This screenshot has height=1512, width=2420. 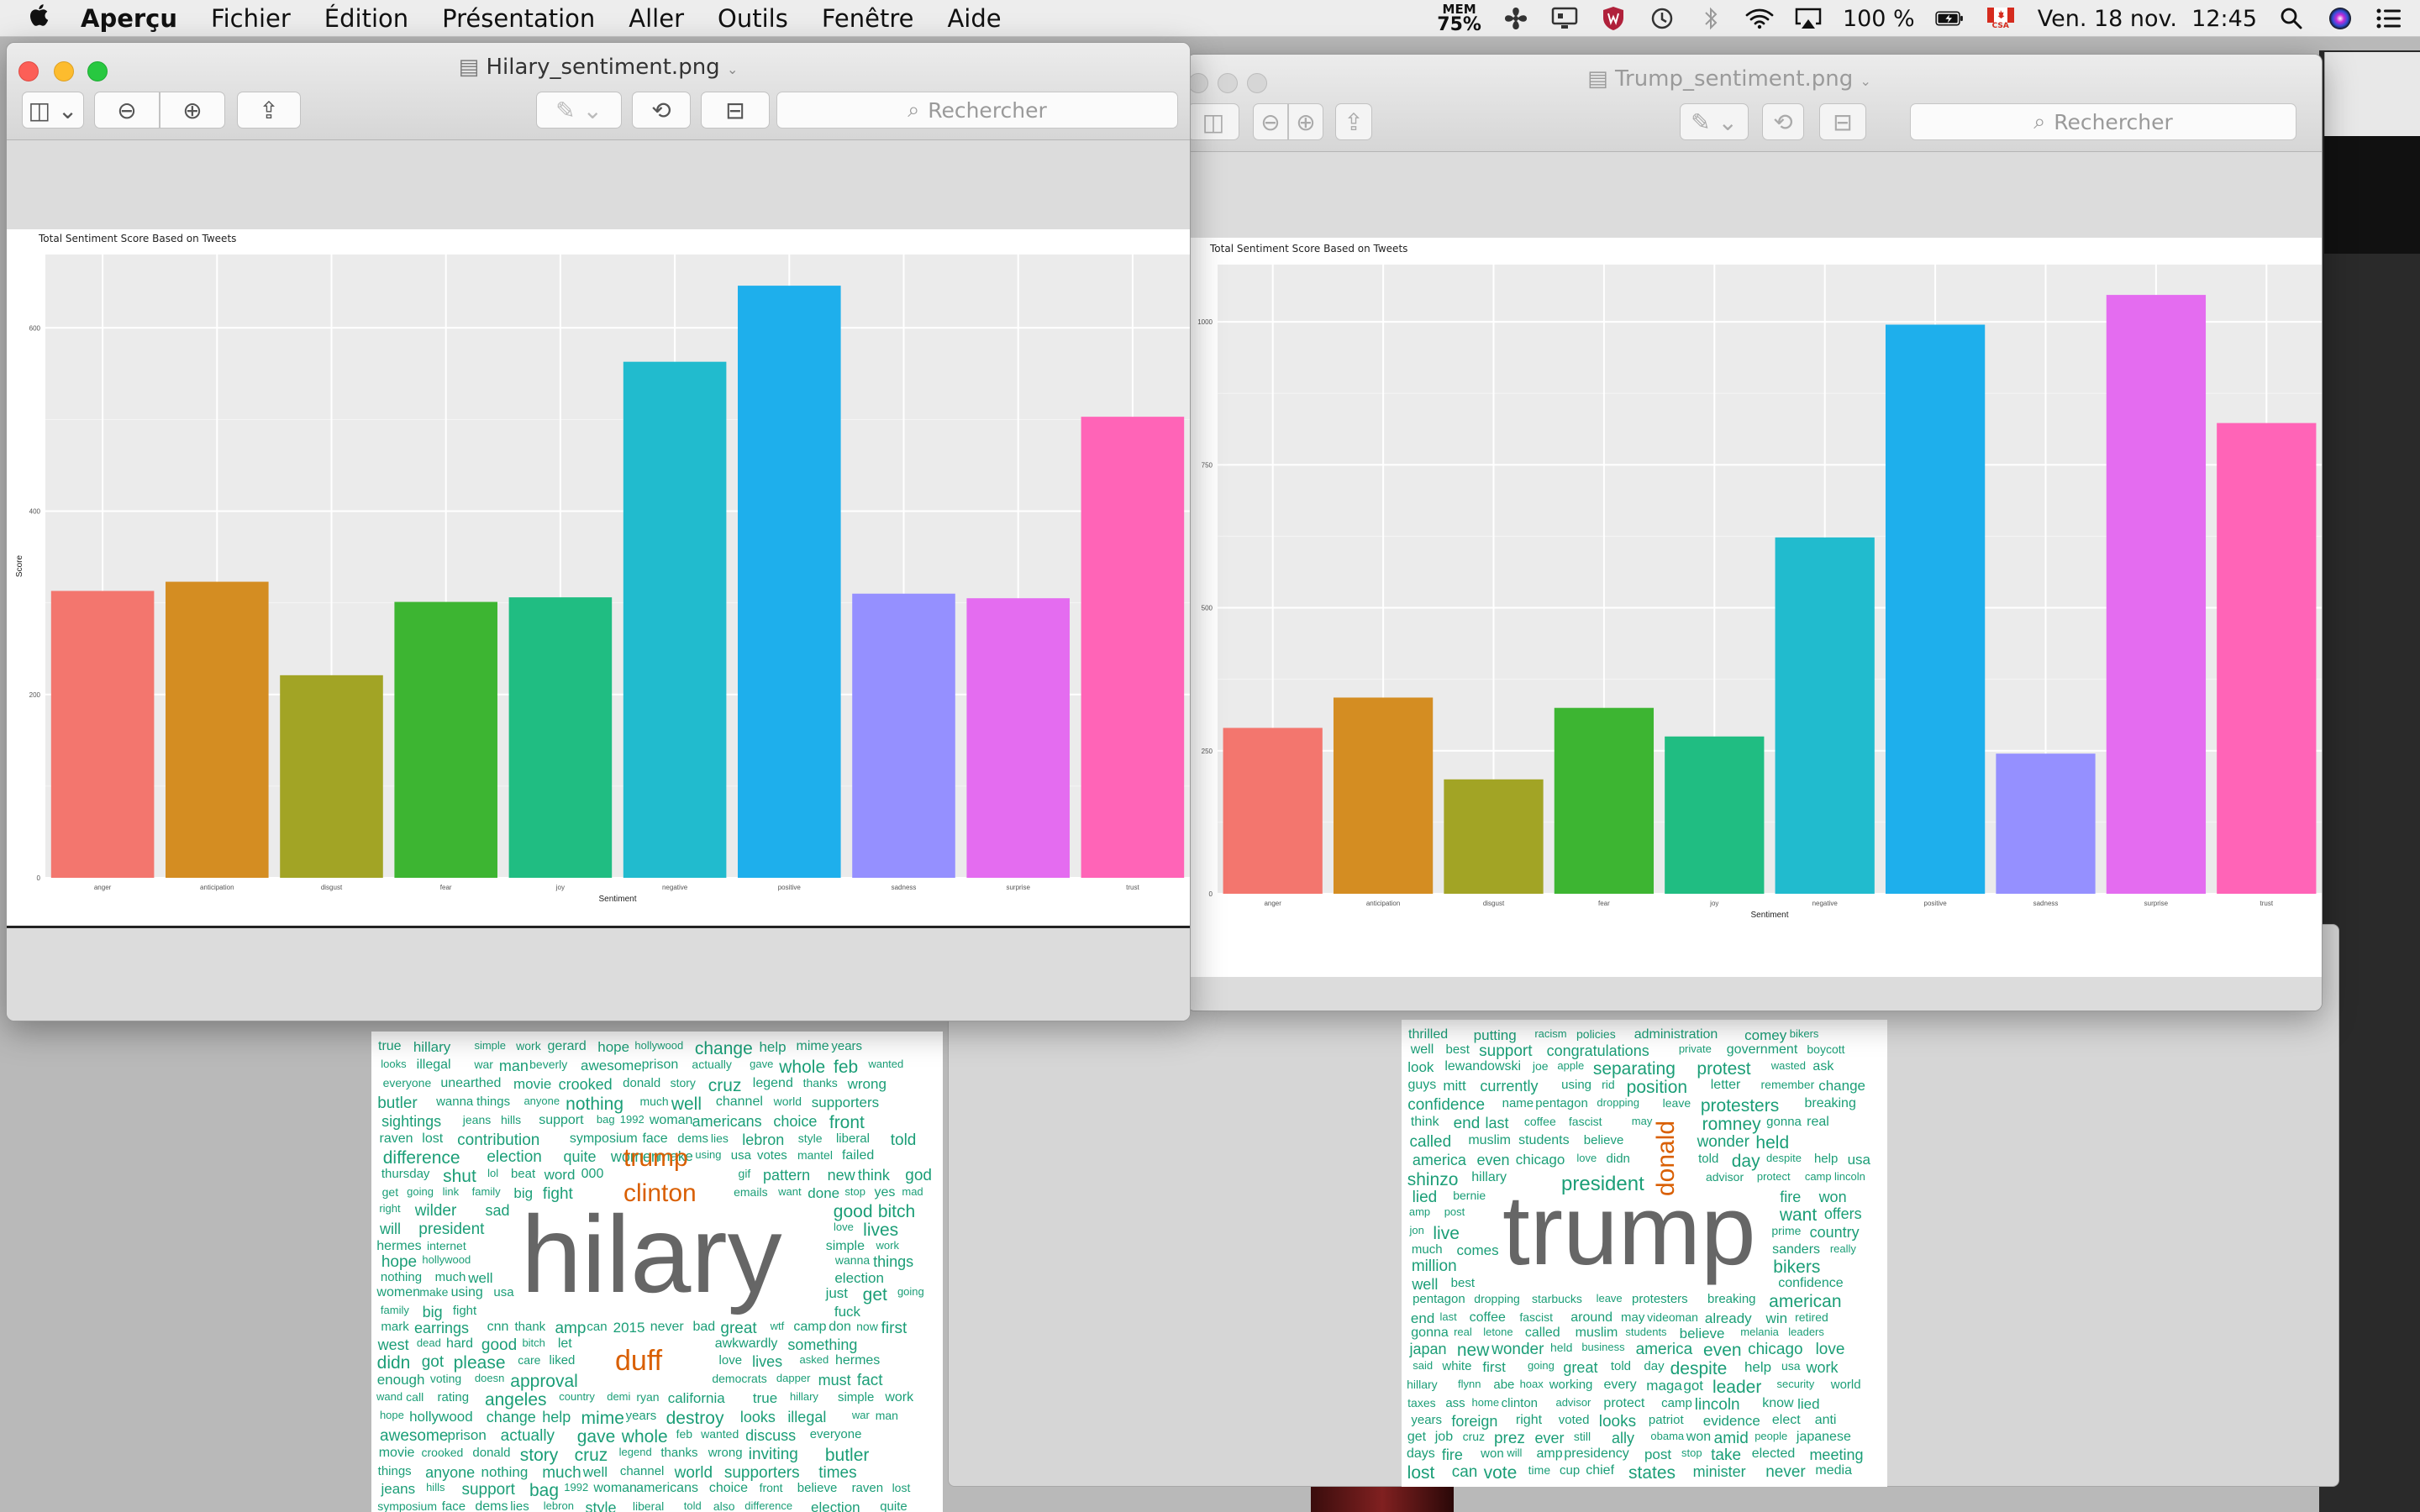 I want to click on memory-value: 75%, so click(x=1459, y=24).